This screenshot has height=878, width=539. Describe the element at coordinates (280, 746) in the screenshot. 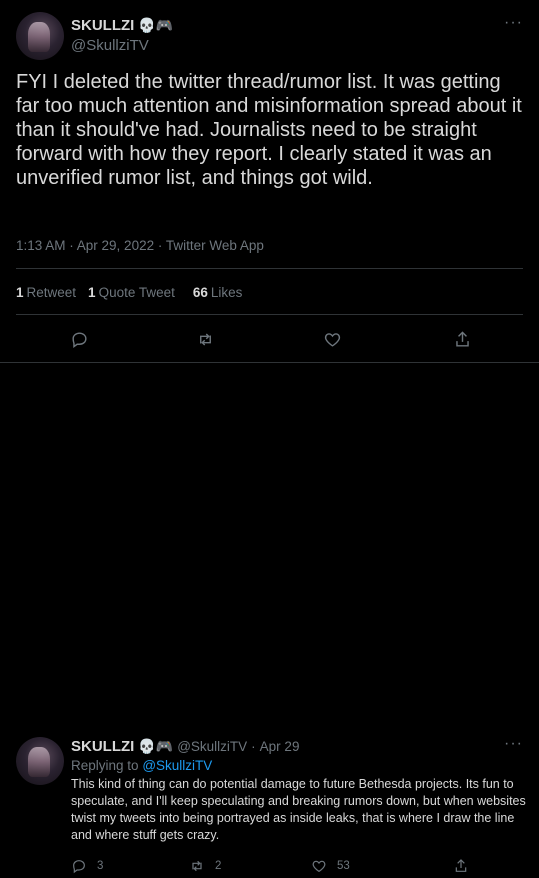

I see `tweet-date: Apr 29` at that location.